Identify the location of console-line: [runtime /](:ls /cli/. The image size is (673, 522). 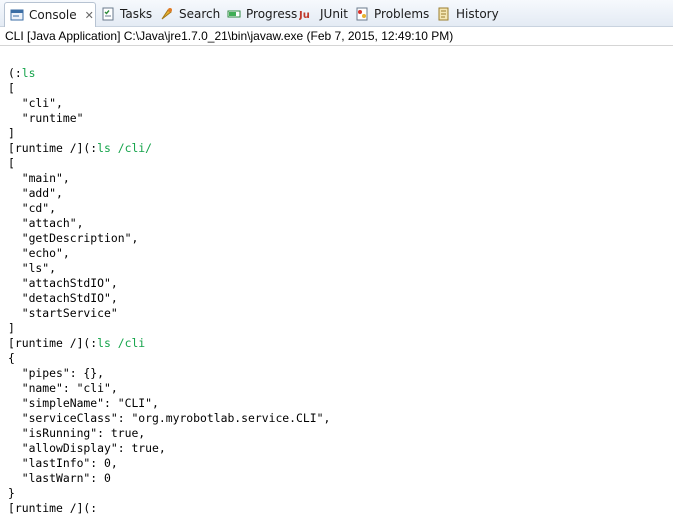
(80, 148).